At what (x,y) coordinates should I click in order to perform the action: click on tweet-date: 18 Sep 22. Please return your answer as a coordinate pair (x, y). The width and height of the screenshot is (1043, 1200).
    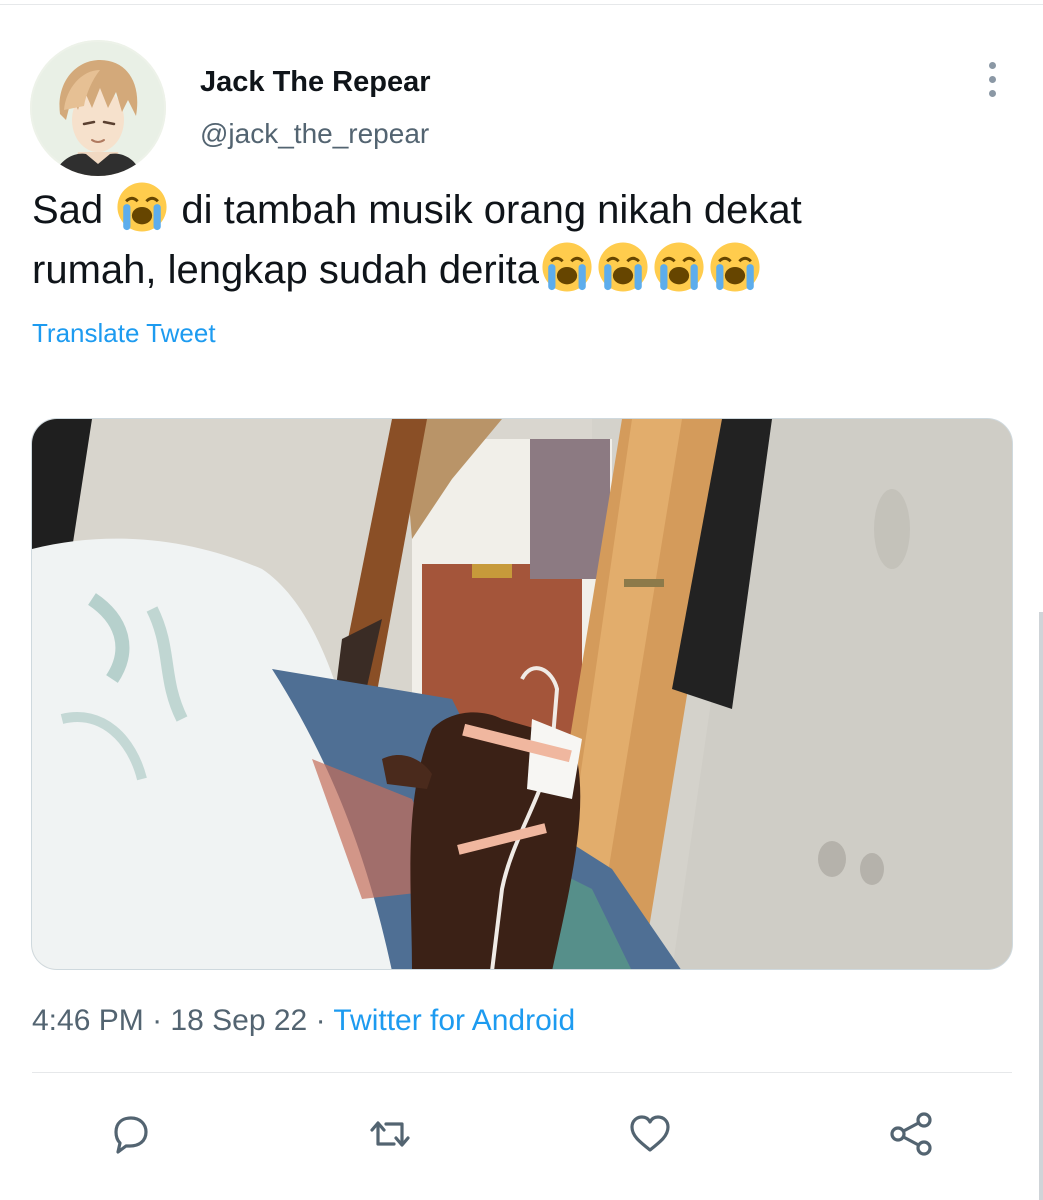
    Looking at the image, I should click on (238, 1020).